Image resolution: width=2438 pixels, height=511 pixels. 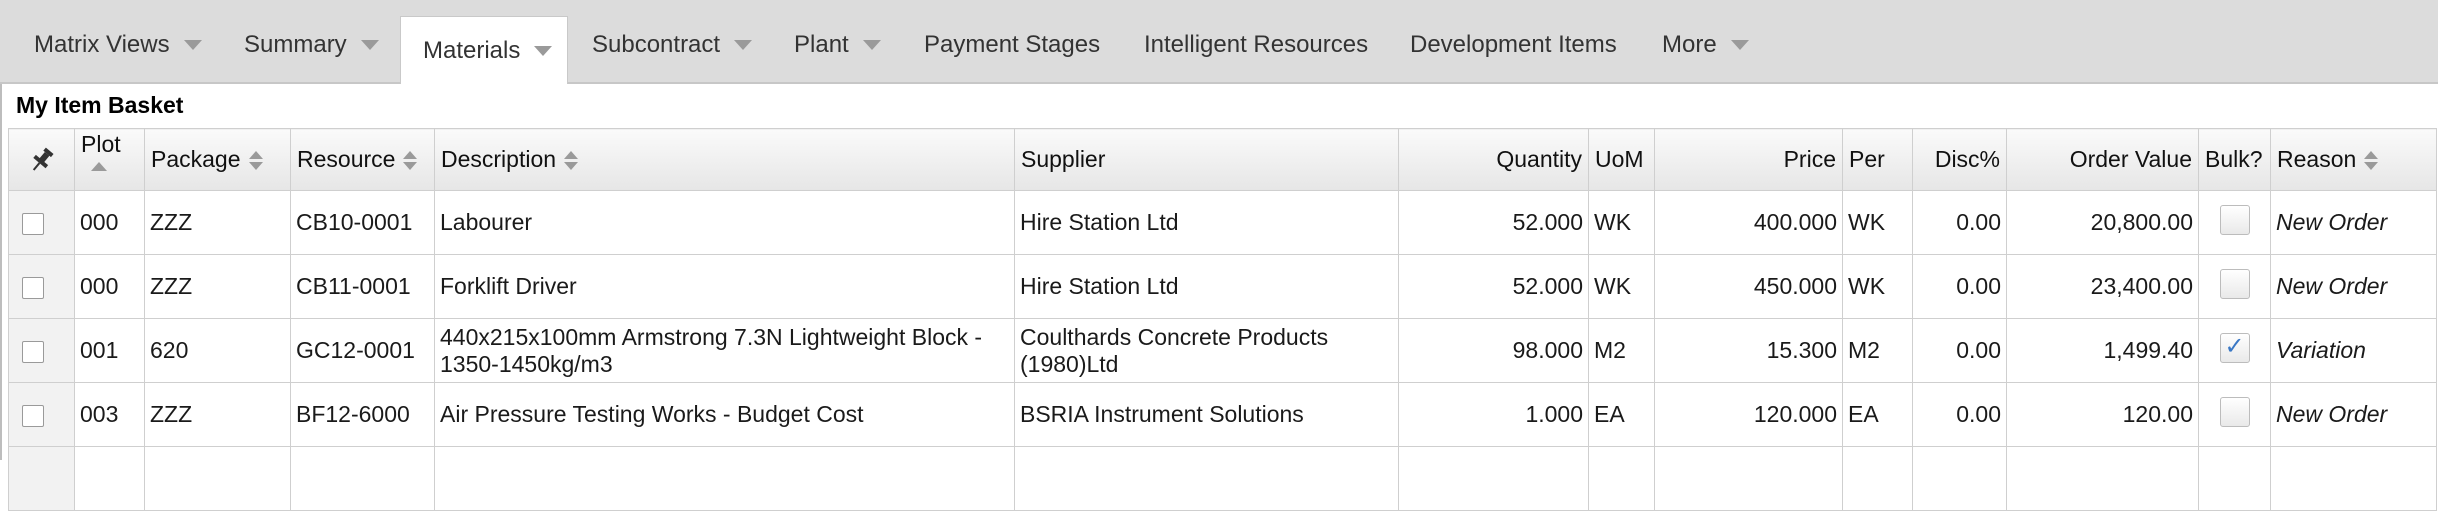 What do you see at coordinates (1748, 350) in the screenshot?
I see `cell-price: 15.300` at bounding box center [1748, 350].